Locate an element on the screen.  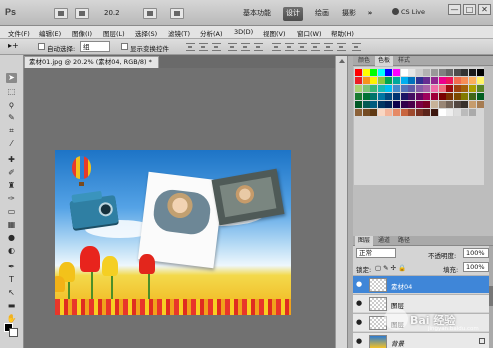
dodge-tool-icon: ◐ is located at coordinates (11, 251).